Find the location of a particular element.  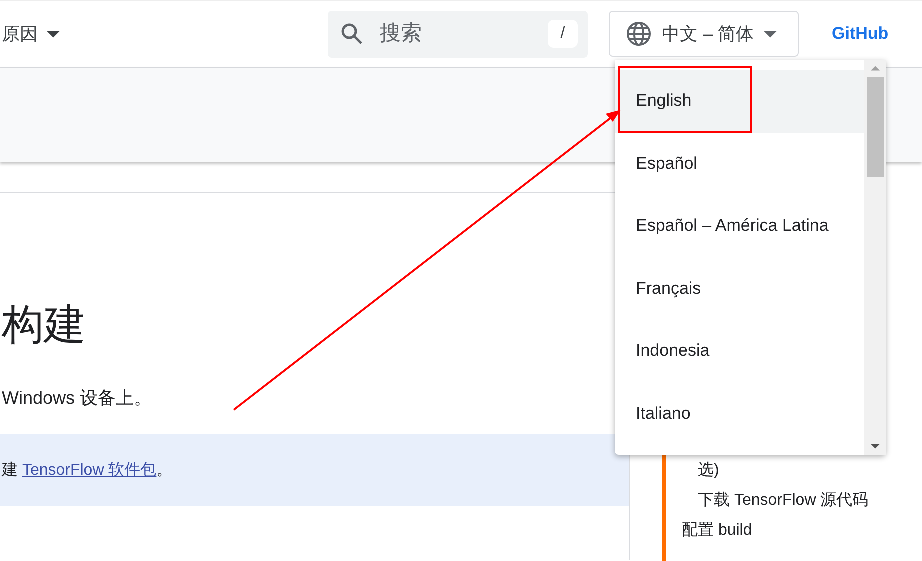

search-input: 搜索 is located at coordinates (456, 34).